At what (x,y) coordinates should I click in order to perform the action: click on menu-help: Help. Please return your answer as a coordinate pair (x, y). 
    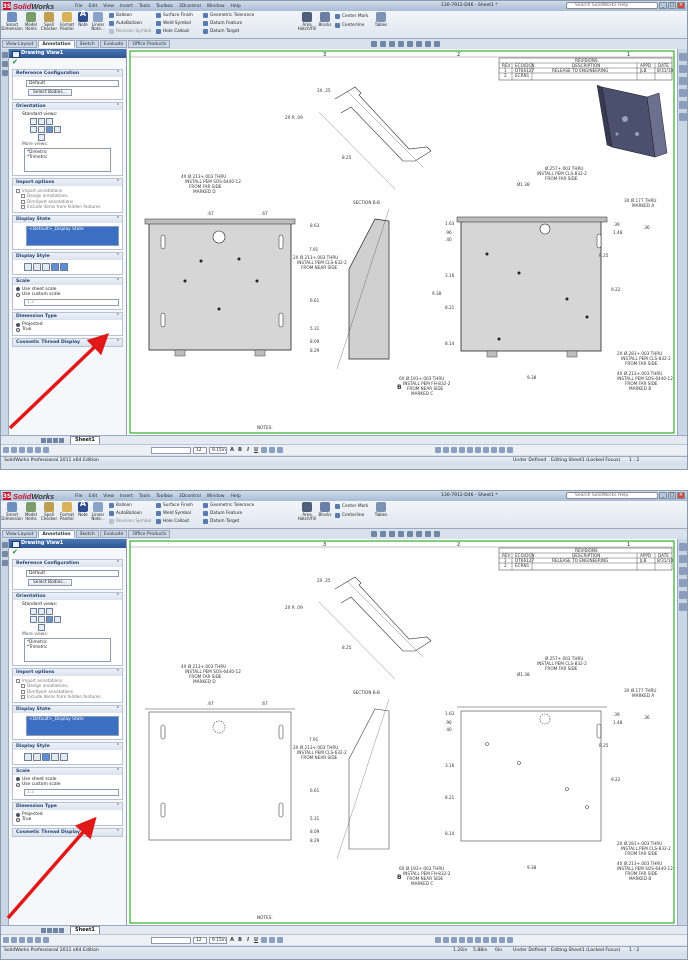
    Looking at the image, I should click on (236, 6).